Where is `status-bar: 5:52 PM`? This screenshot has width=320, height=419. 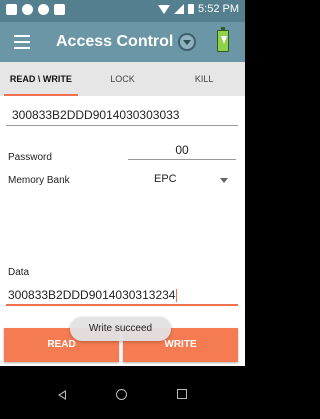
status-bar: 5:52 PM is located at coordinates (122, 11).